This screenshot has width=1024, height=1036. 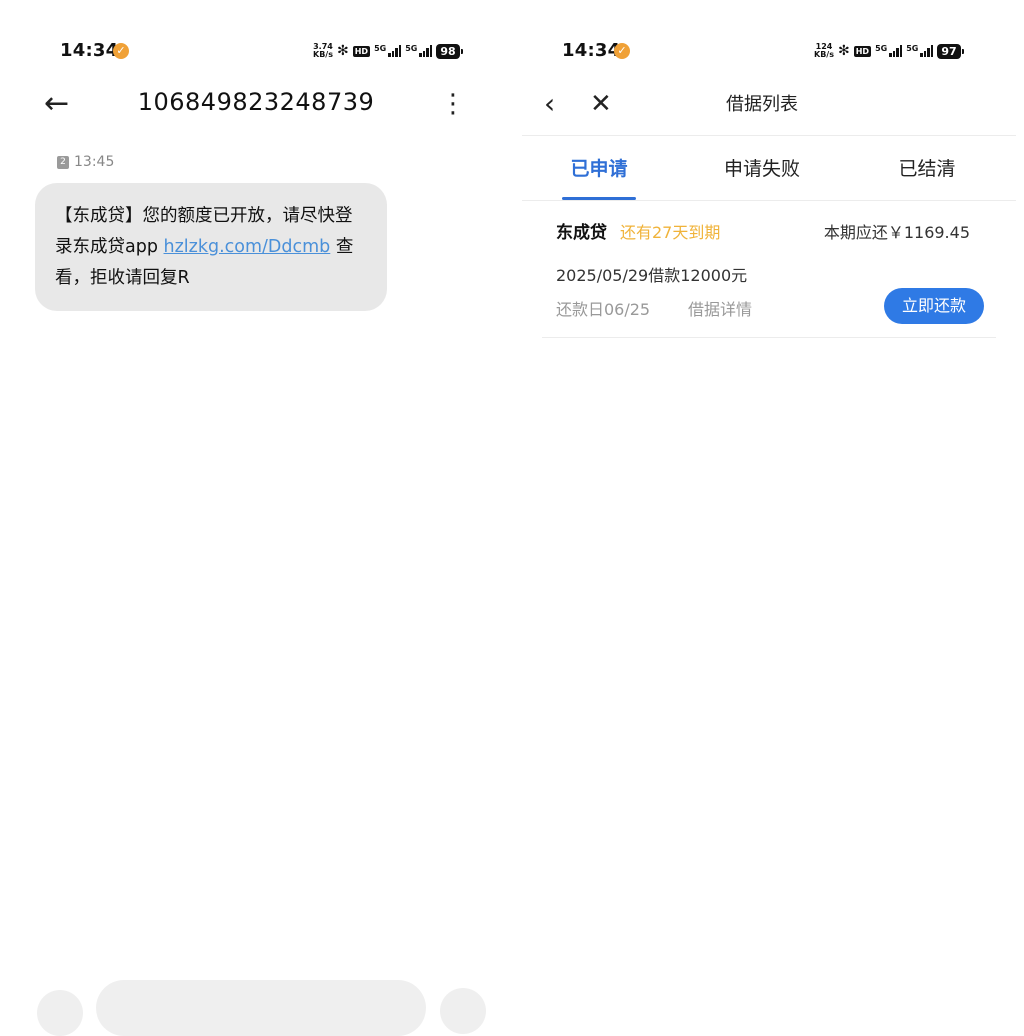 I want to click on status-bar: 14:34 ✓ 124 KB/s ✻ HD 5G 5G 97, so click(x=768, y=52).